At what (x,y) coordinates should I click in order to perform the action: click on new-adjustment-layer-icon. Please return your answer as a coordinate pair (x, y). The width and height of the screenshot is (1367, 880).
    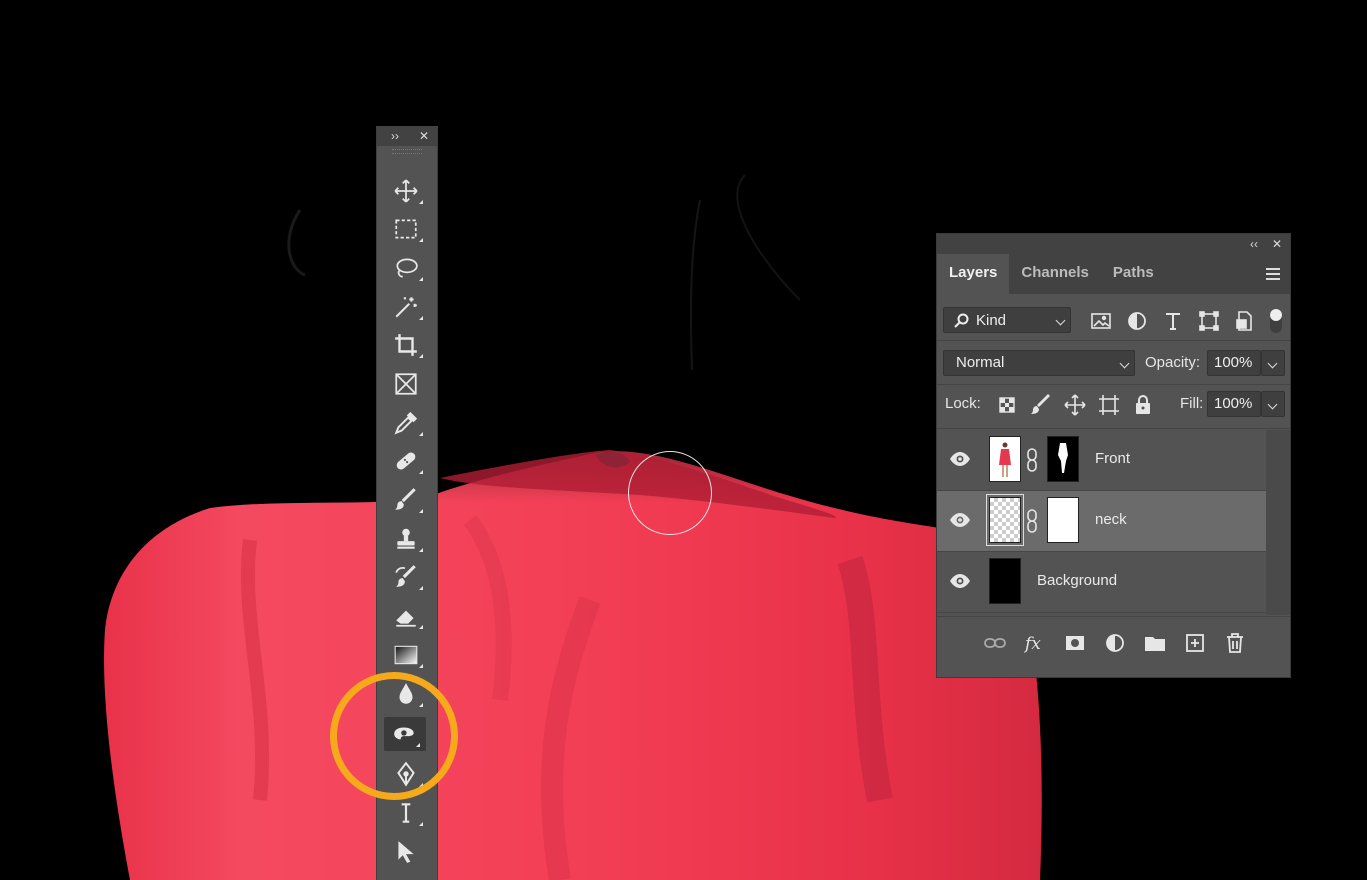
    Looking at the image, I should click on (1115, 643).